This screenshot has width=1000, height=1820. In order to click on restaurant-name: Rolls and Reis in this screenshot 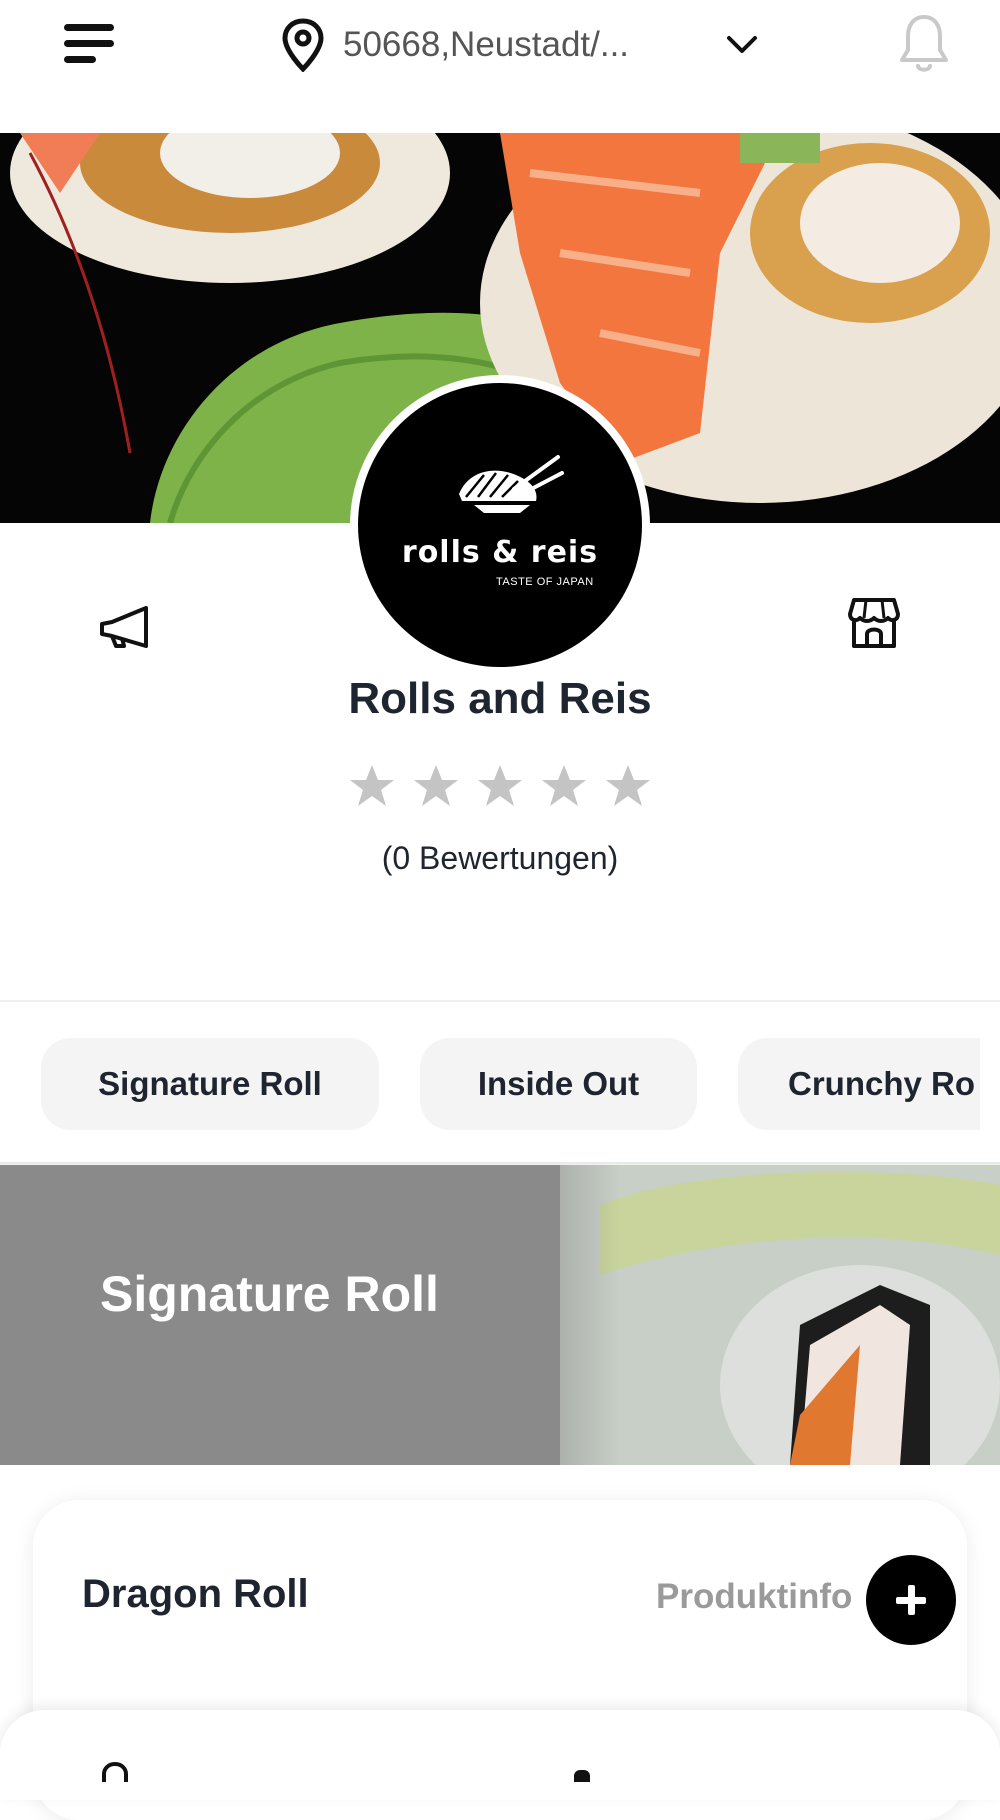, I will do `click(500, 698)`.